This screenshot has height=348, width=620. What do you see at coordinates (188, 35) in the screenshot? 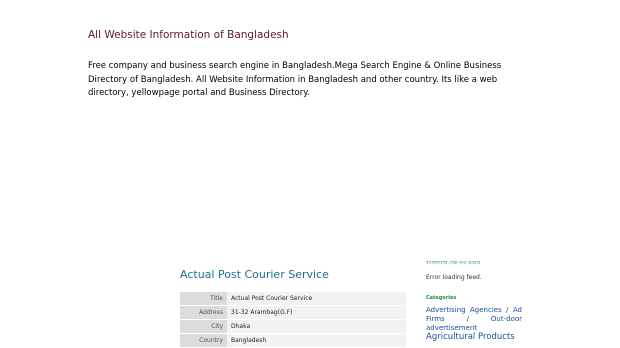
I see `site-title: All Website Information of Bangladesh` at bounding box center [188, 35].